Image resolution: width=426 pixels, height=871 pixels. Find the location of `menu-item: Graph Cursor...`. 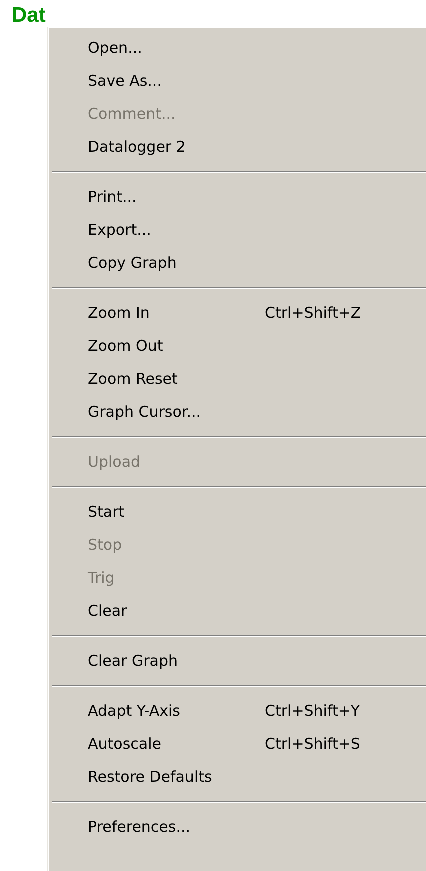

menu-item: Graph Cursor... is located at coordinates (239, 412).